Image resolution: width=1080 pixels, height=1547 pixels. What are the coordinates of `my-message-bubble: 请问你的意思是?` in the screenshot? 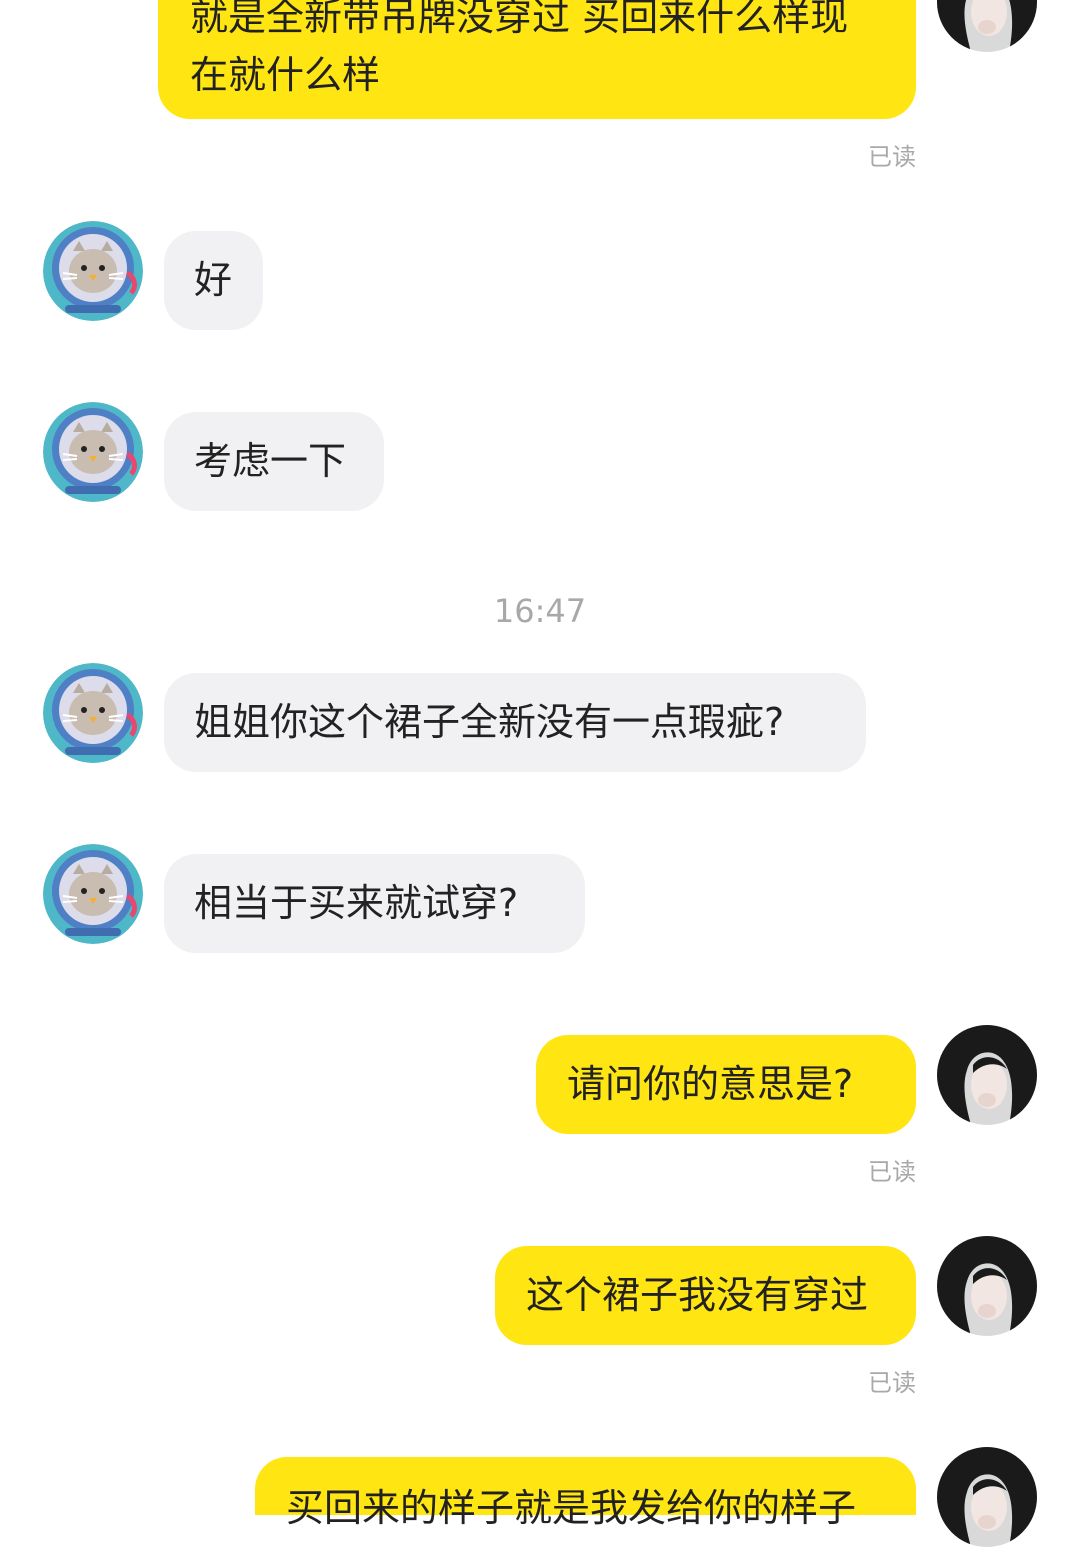 It's located at (726, 1084).